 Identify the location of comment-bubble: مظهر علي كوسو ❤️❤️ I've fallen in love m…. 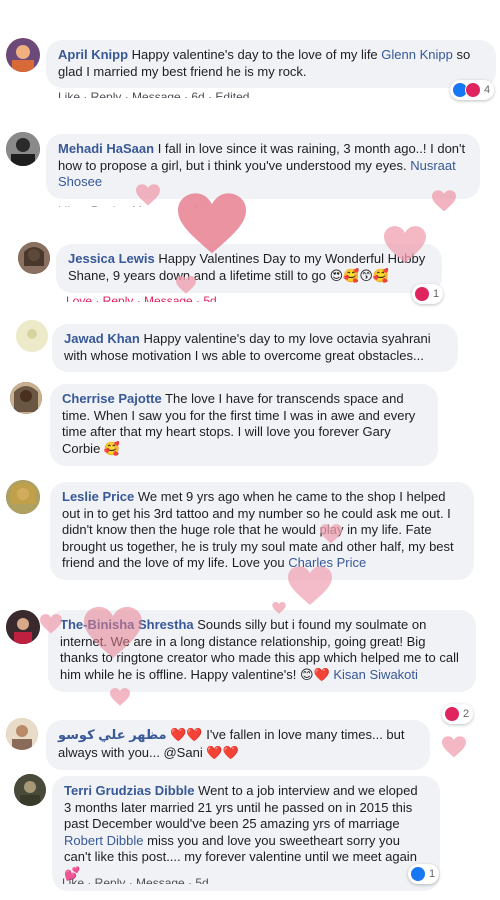
(238, 745).